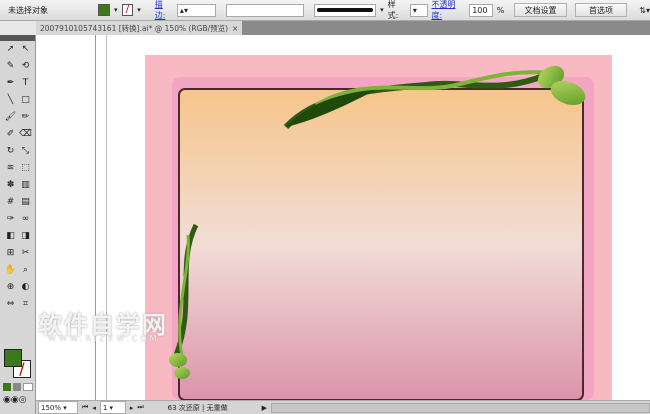 The height and width of the screenshot is (414, 650). I want to click on variable-width-select, so click(264, 10).